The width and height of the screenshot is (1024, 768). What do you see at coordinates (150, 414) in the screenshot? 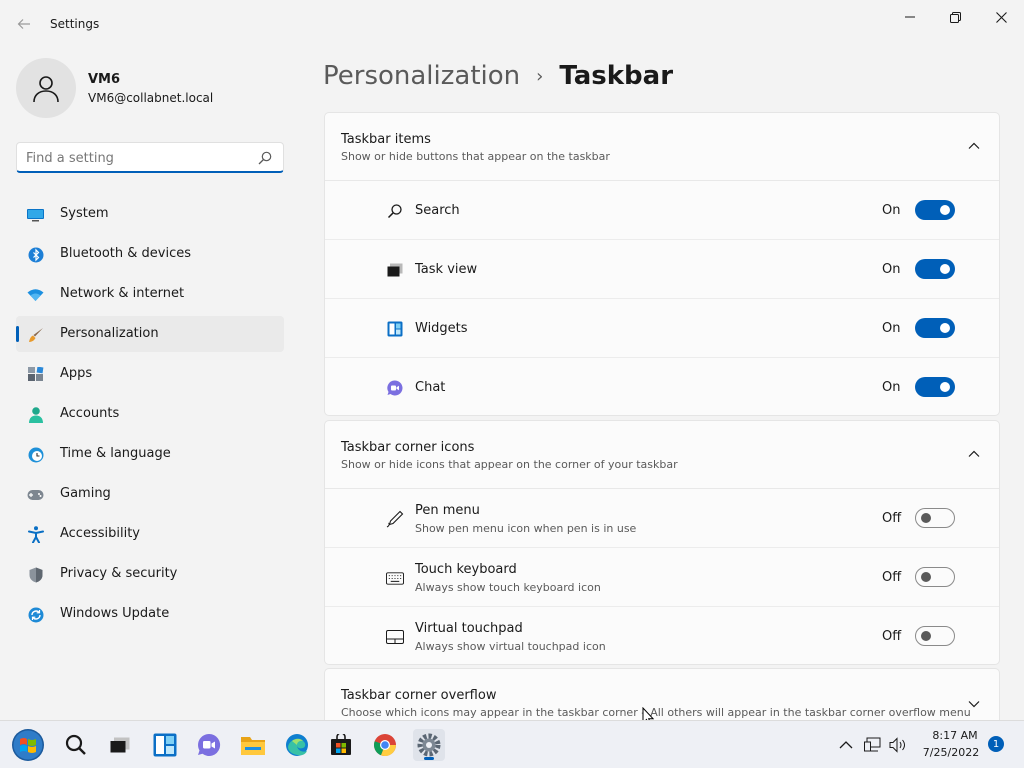
I see `sidebar-item-accounts: Accounts` at bounding box center [150, 414].